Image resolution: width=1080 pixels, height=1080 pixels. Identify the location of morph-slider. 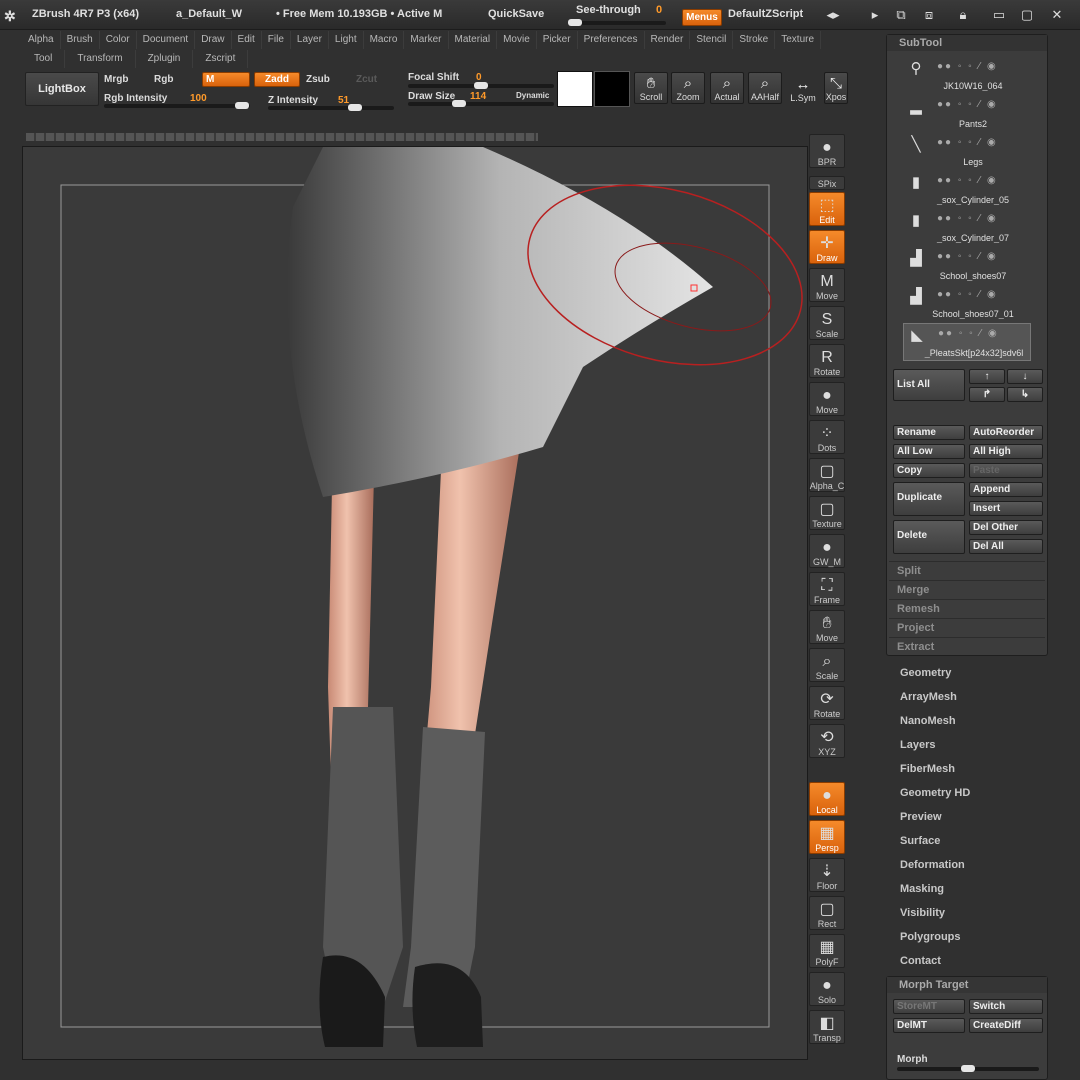
(968, 1068).